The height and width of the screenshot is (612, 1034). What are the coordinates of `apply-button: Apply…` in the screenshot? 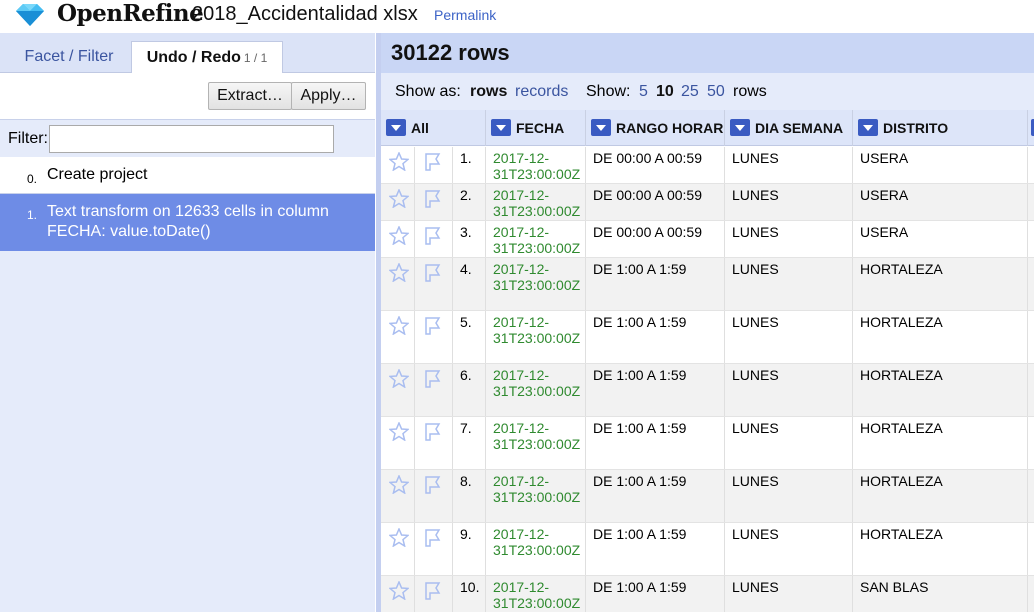 It's located at (328, 96).